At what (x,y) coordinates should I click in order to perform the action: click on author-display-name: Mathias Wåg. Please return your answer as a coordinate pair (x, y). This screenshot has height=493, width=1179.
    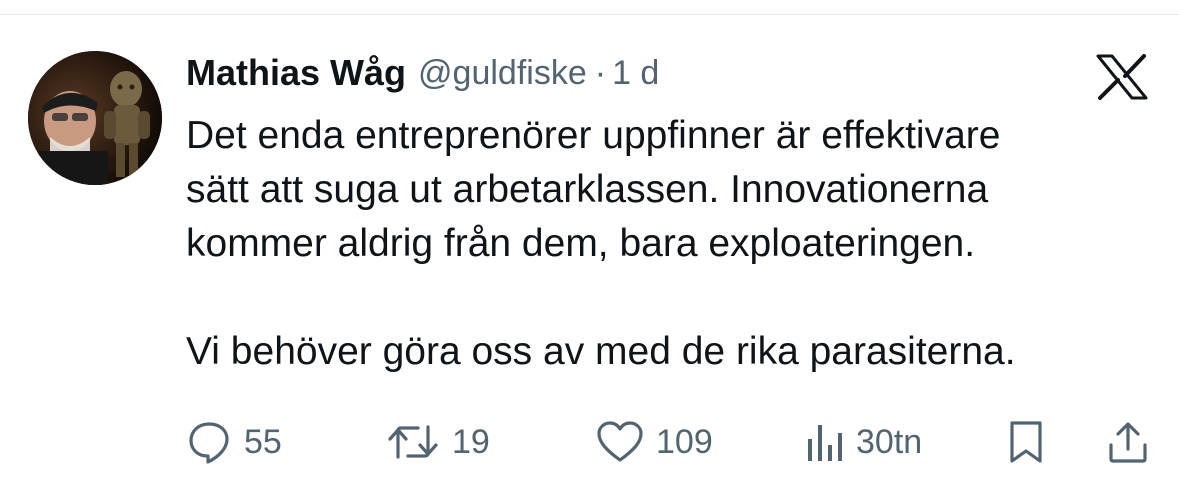
    Looking at the image, I should click on (296, 73).